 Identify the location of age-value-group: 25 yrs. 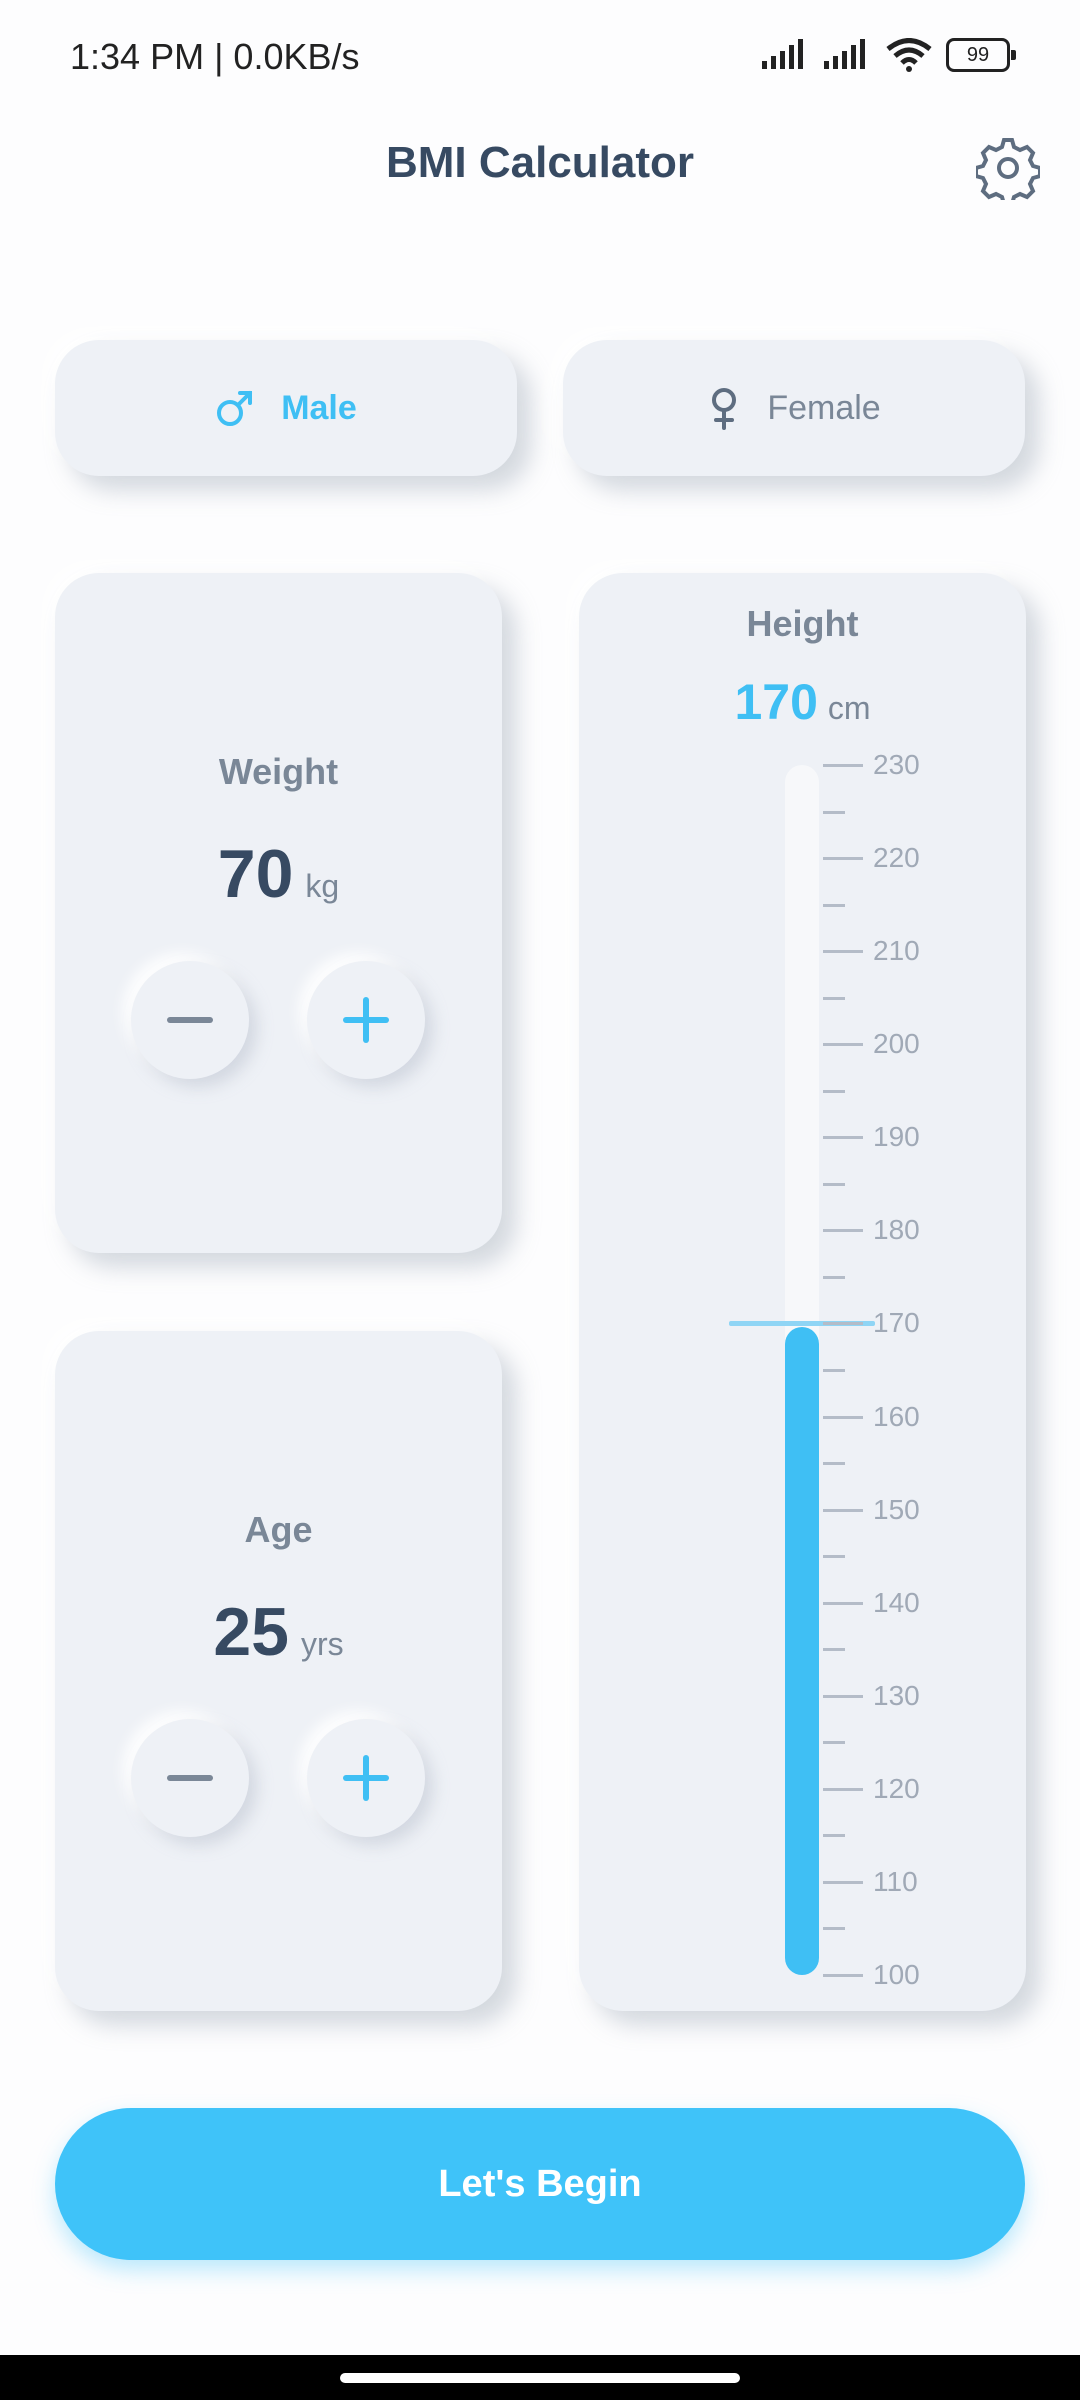
(278, 1632).